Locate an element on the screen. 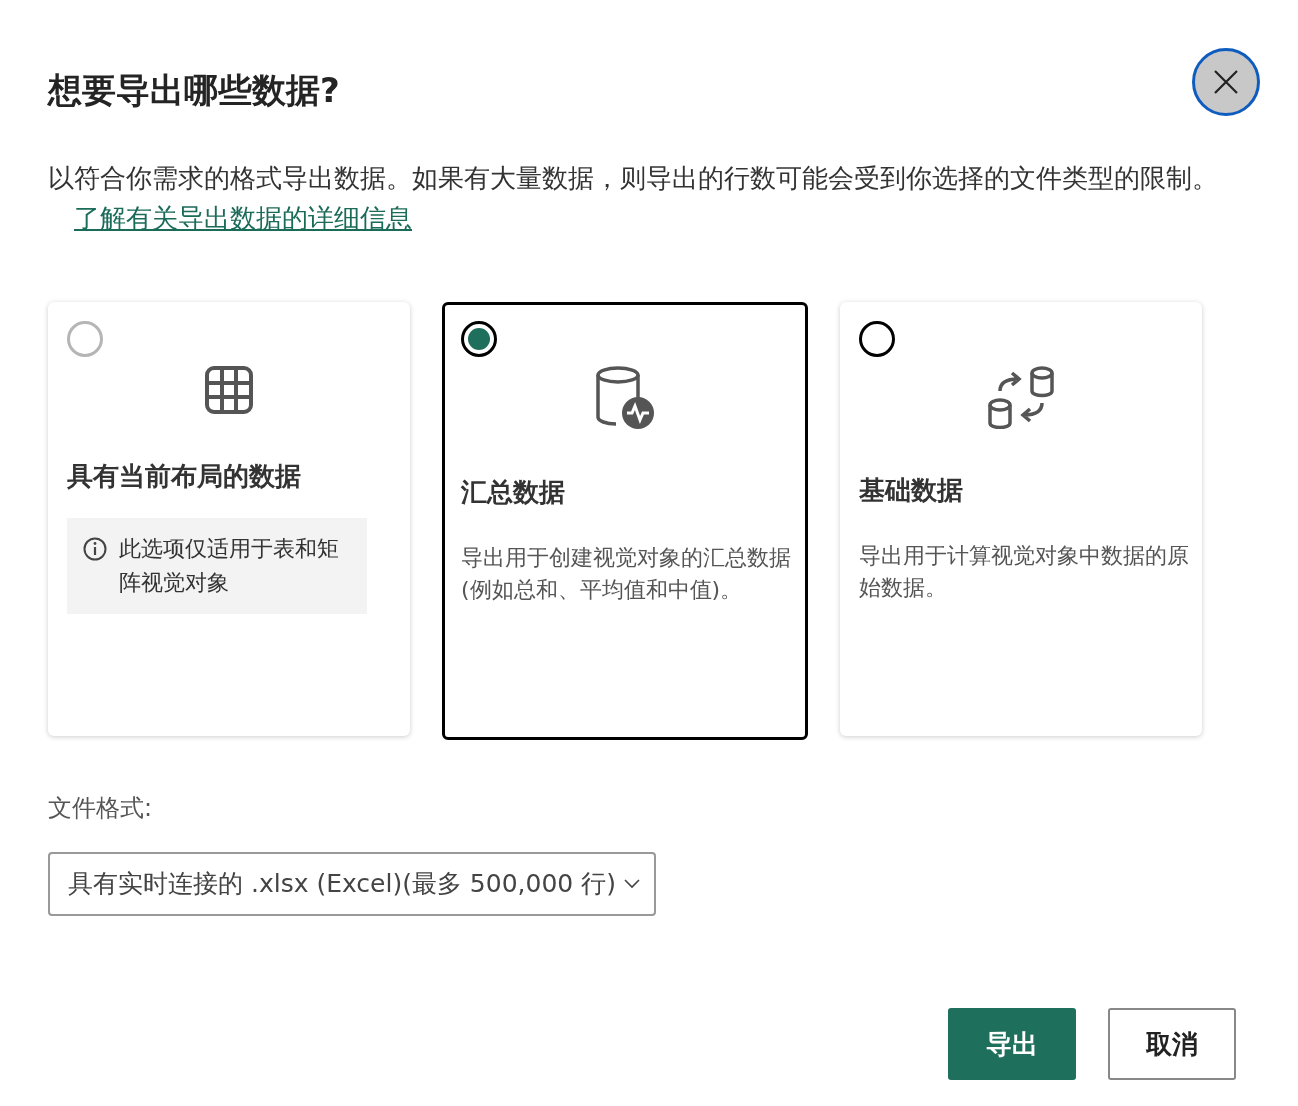  export-button: 导出 is located at coordinates (1012, 1044).